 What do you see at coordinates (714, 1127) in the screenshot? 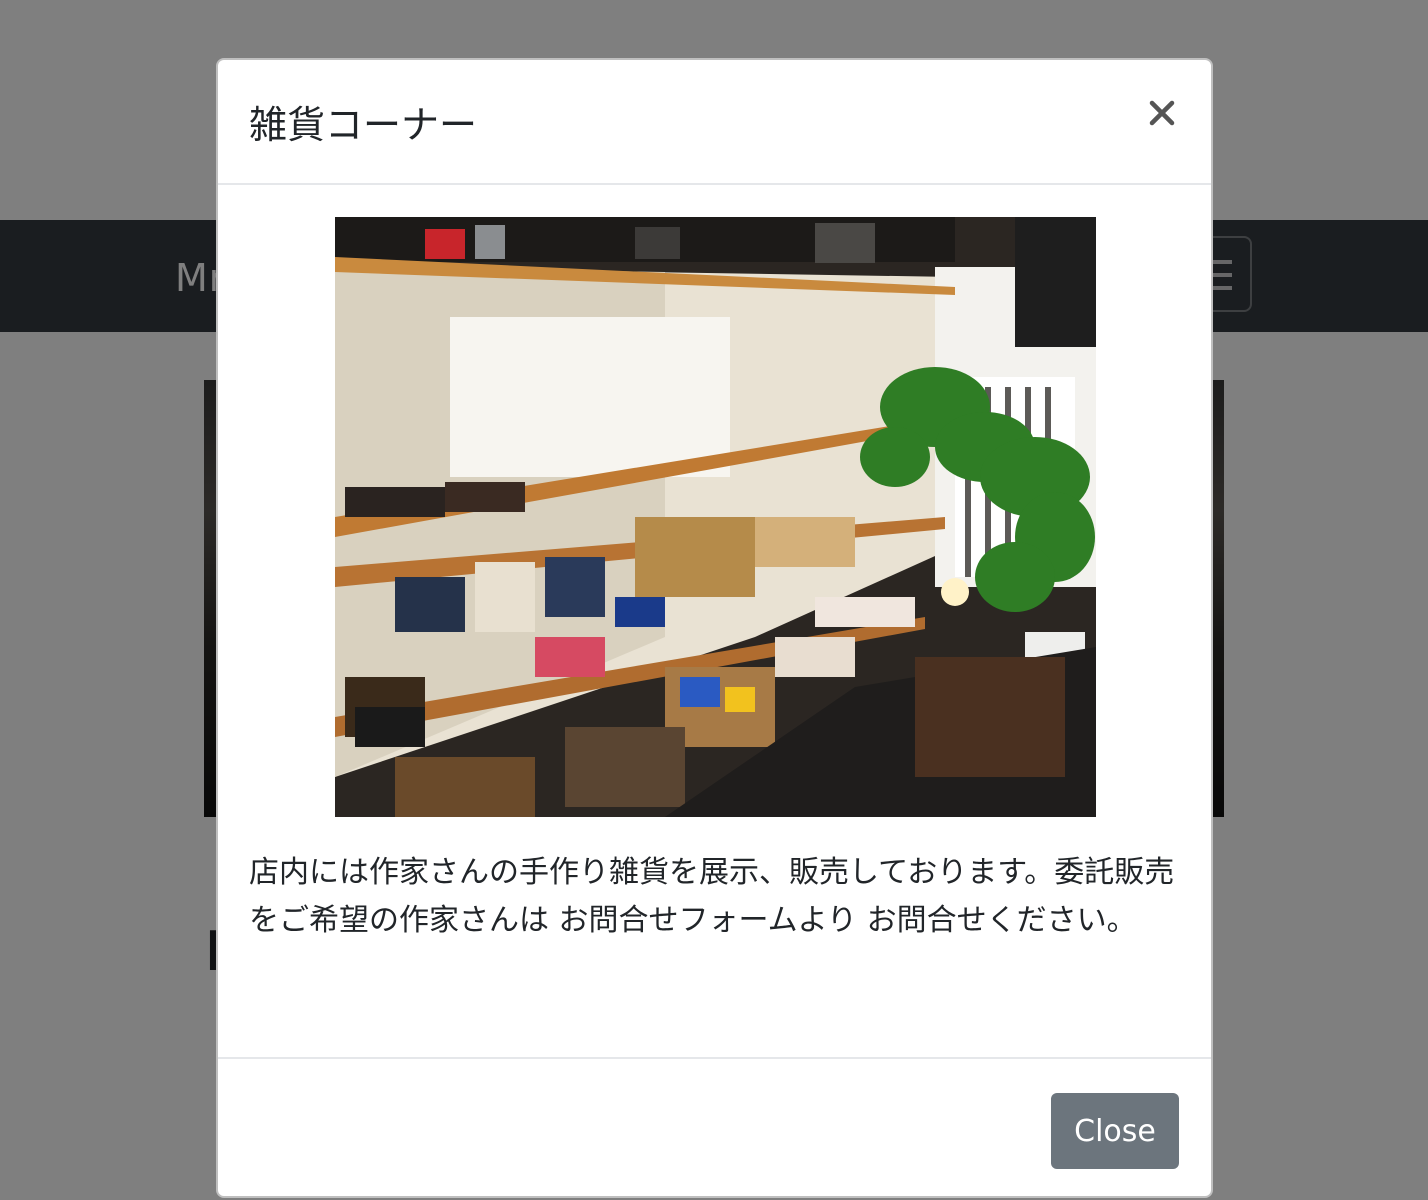
I see `modal-footer: Close` at bounding box center [714, 1127].